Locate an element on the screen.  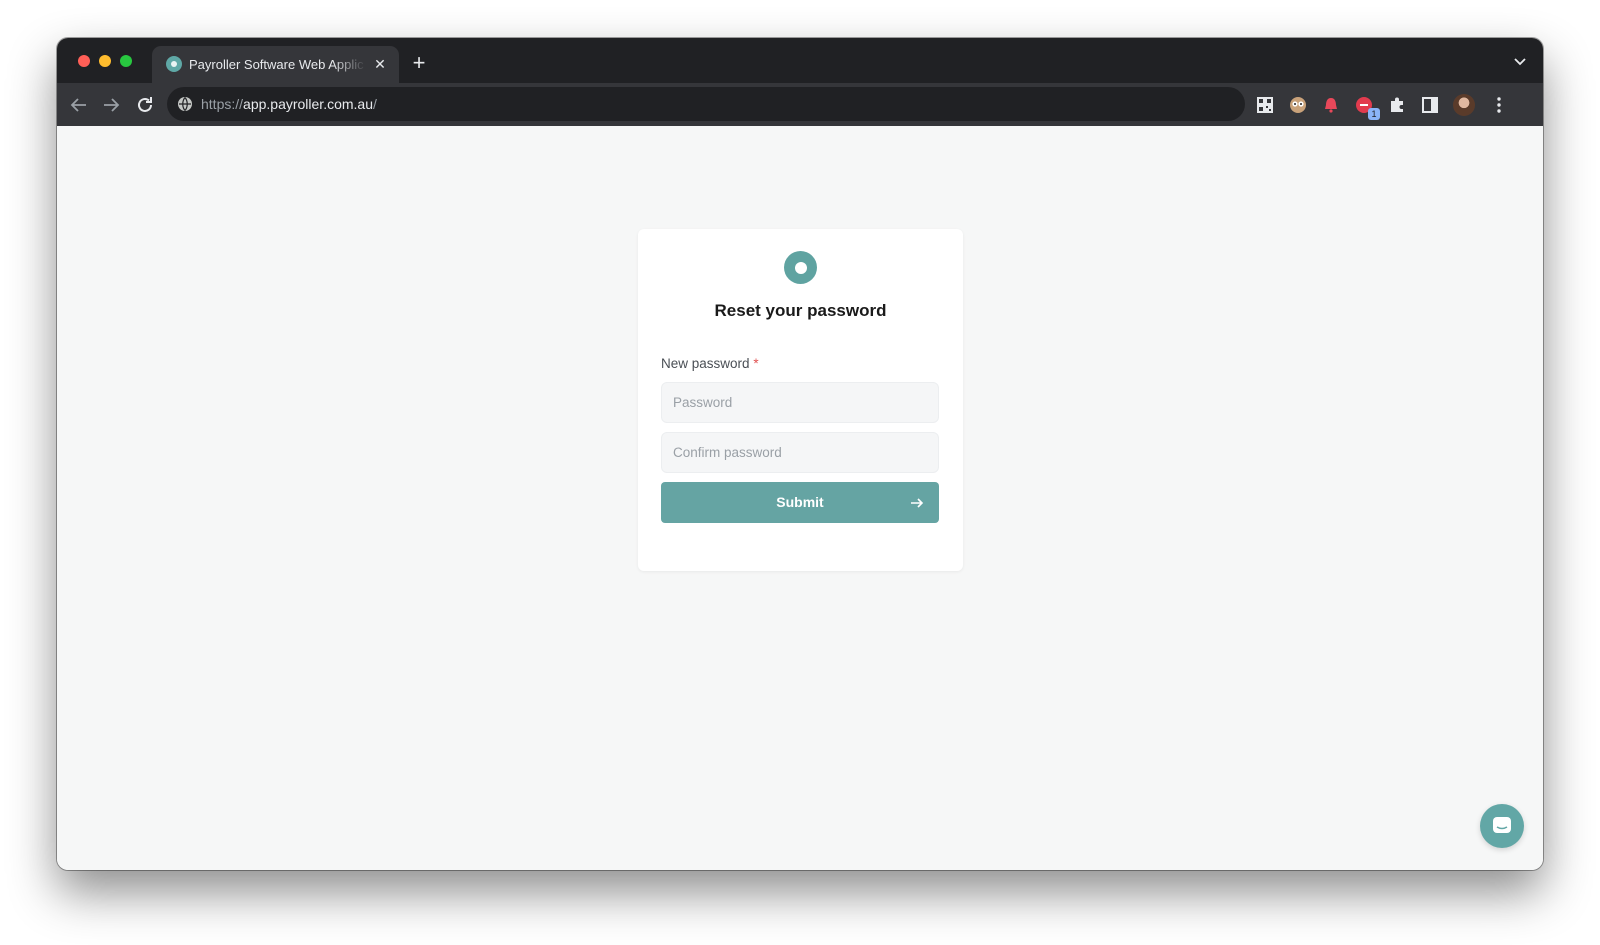
url-scheme: https:// is located at coordinates (222, 104).